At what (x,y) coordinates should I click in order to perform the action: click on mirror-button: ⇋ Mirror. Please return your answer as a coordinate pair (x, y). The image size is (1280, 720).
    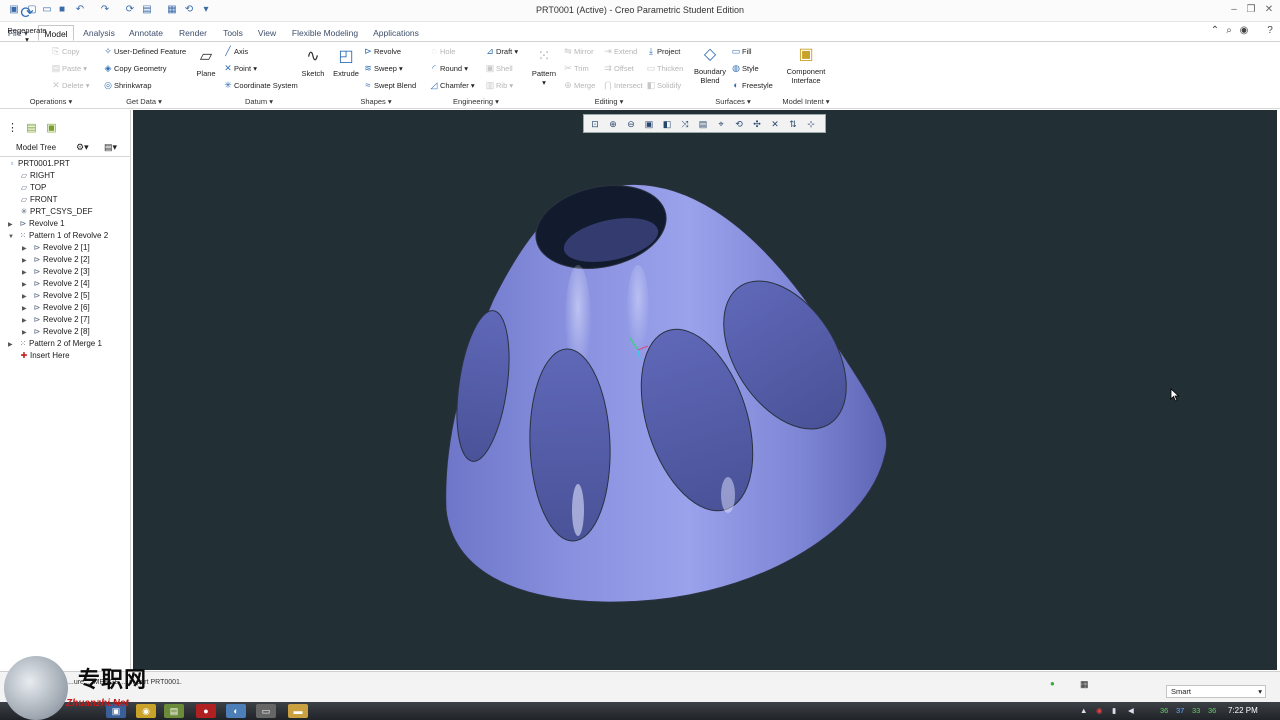
    Looking at the image, I should click on (577, 51).